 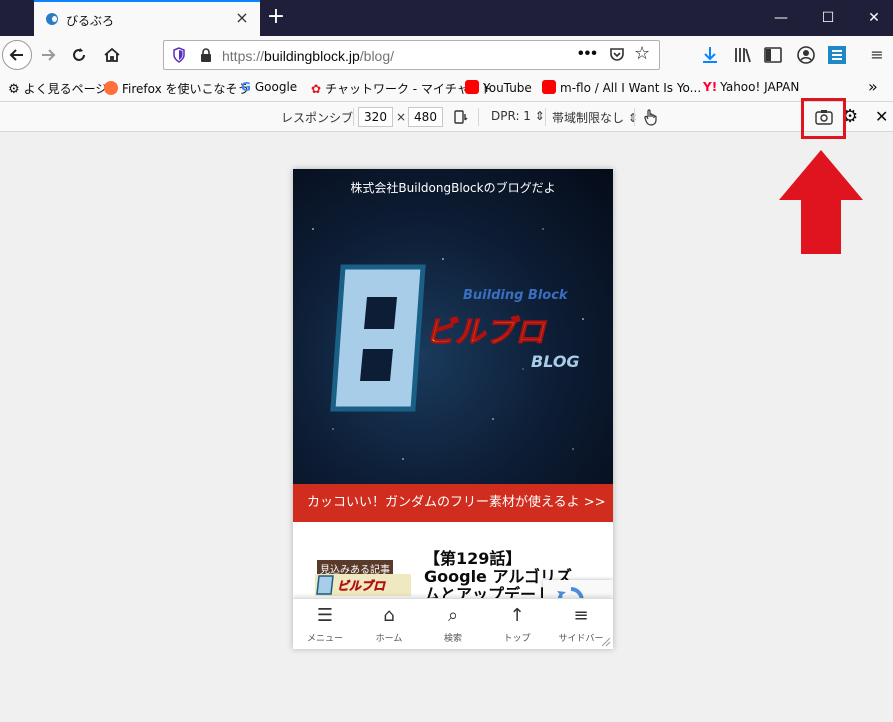 What do you see at coordinates (453, 188) in the screenshot?
I see `site-tagline: 株式会社BuildongBlockのブログだよ` at bounding box center [453, 188].